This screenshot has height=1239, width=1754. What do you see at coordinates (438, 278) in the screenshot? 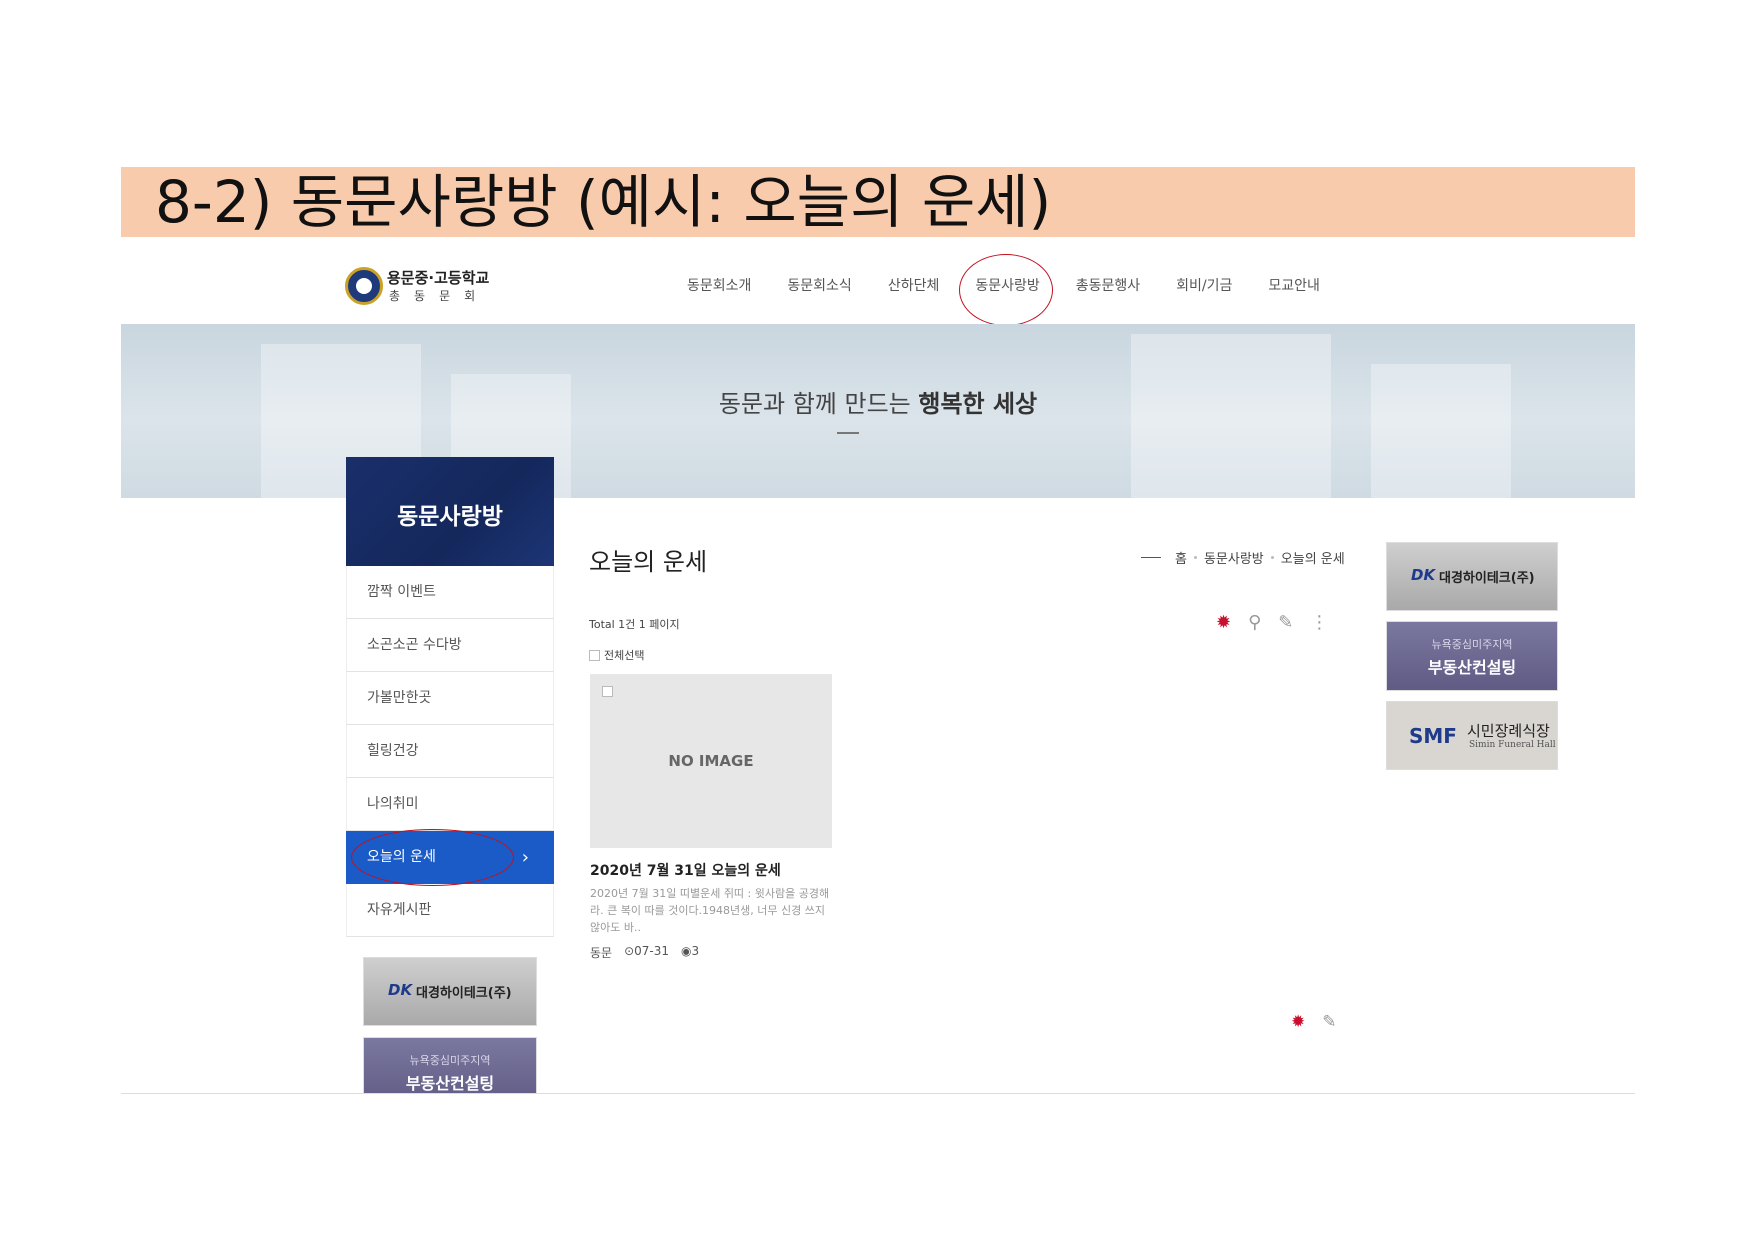
I see `logo-name: 용문중·고등학교` at bounding box center [438, 278].